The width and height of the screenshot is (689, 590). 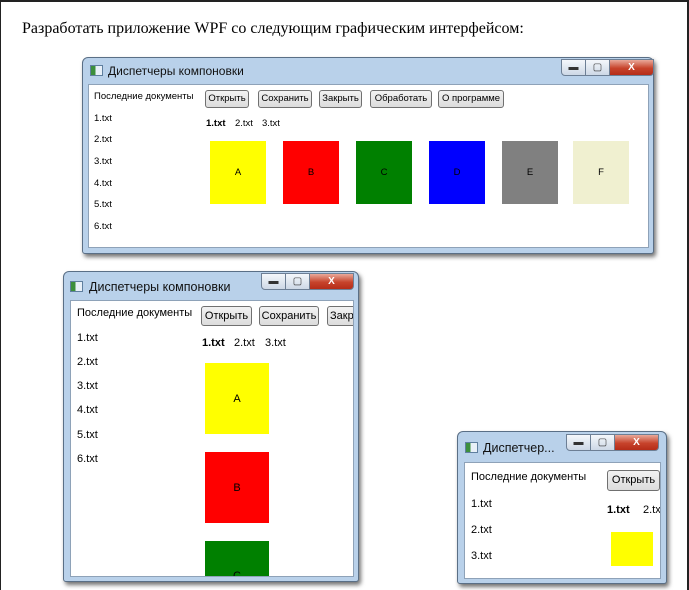 What do you see at coordinates (471, 99) in the screenshot?
I see `about-button: О программе` at bounding box center [471, 99].